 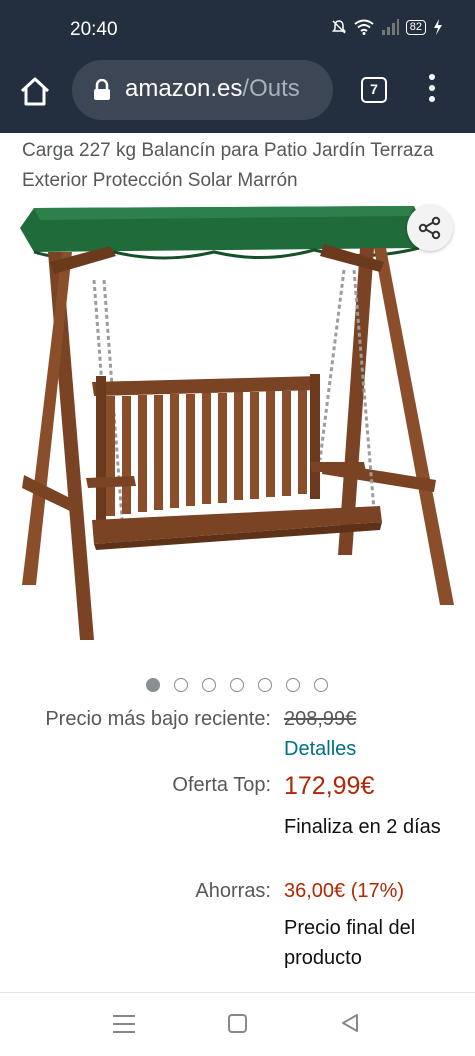 I want to click on mute-bell-icon, so click(x=338, y=27).